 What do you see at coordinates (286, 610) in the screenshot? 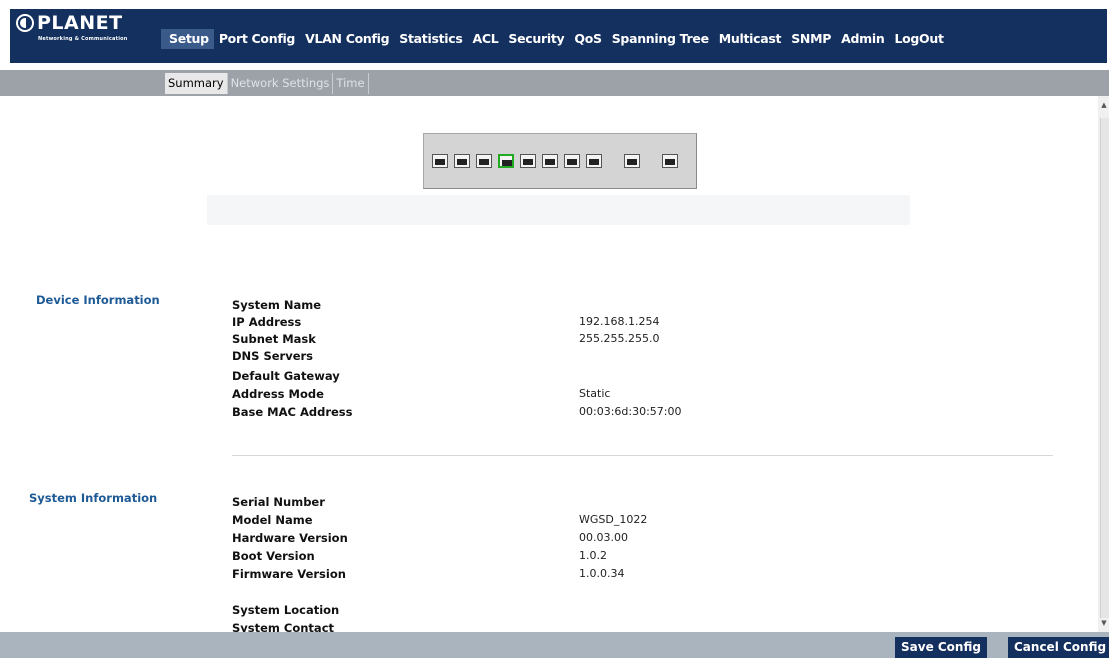
I see `system-location-label: System Location` at bounding box center [286, 610].